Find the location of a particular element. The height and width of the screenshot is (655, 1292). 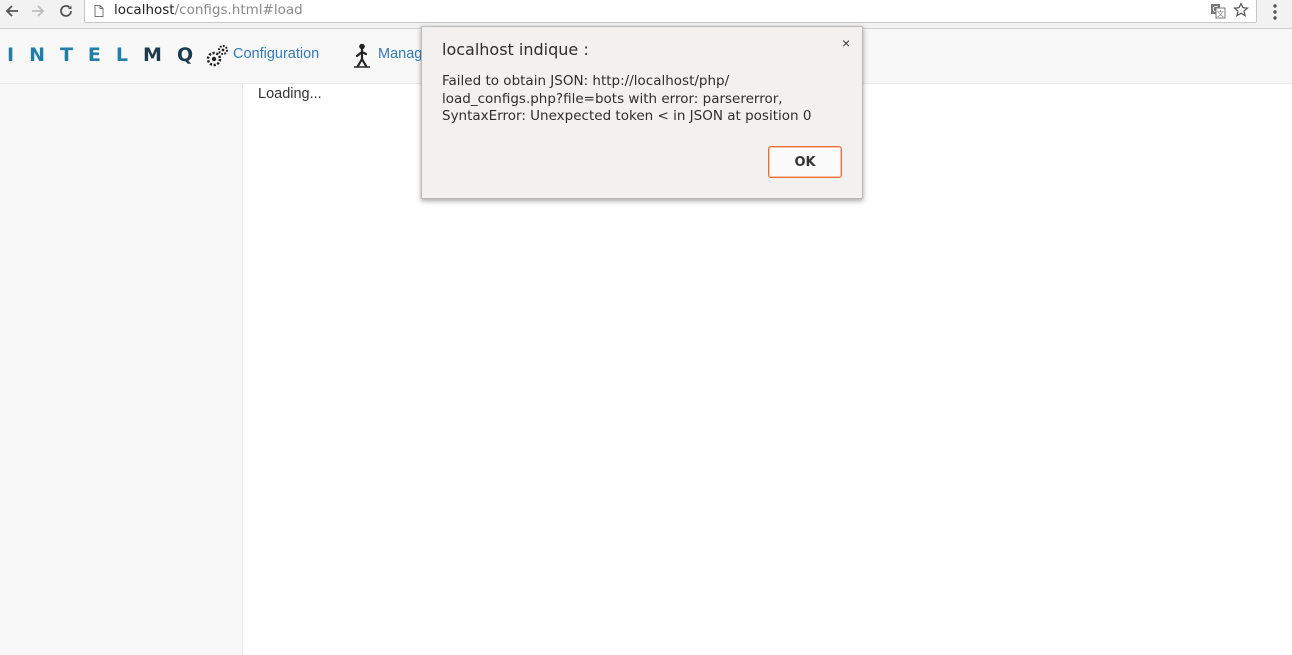

url-host: localhost is located at coordinates (144, 10).